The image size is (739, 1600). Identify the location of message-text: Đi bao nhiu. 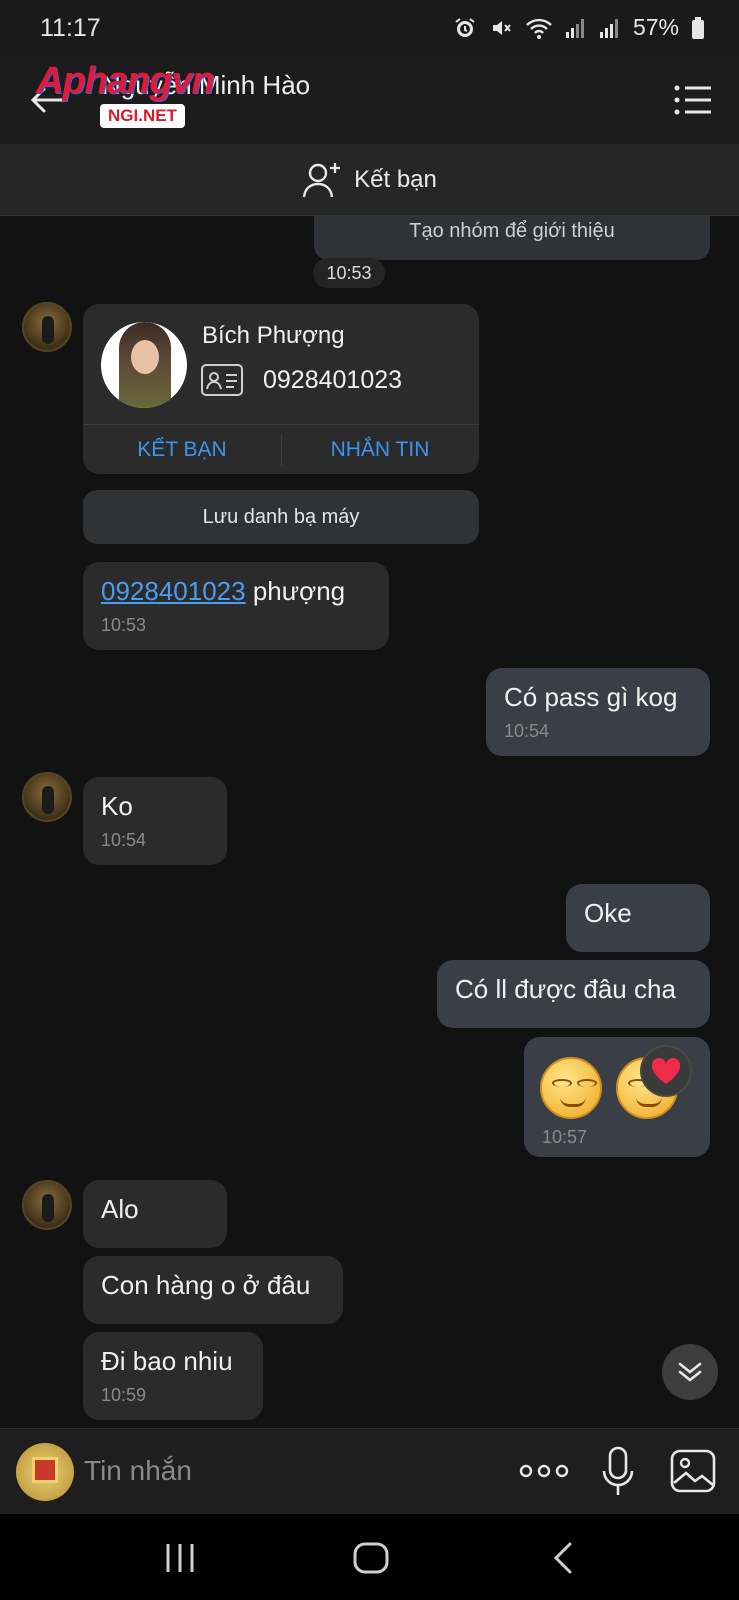
(167, 1361).